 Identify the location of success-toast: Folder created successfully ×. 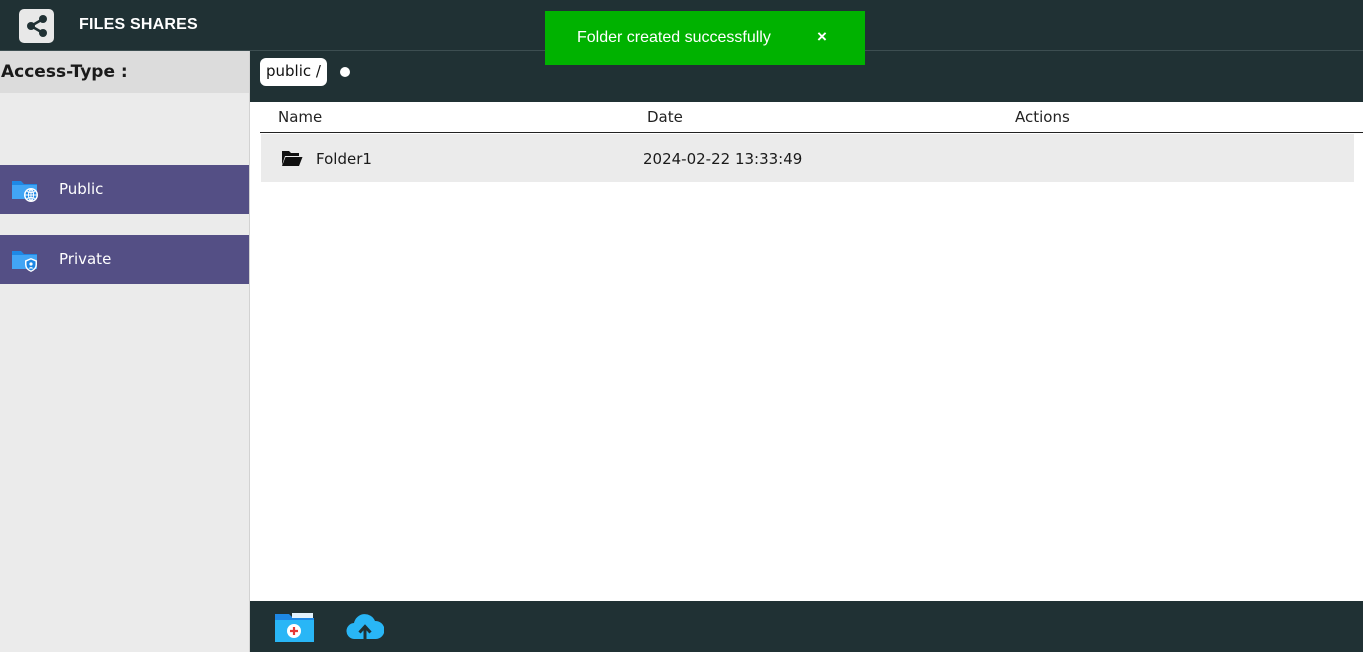
(705, 38).